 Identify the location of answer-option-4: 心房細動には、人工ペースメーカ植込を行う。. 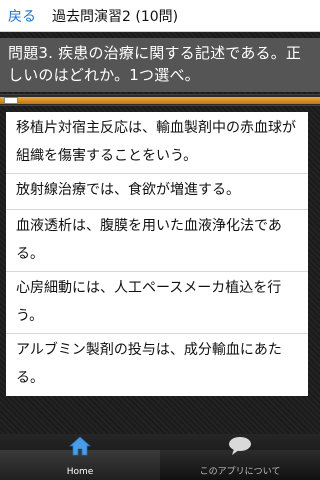
(157, 303).